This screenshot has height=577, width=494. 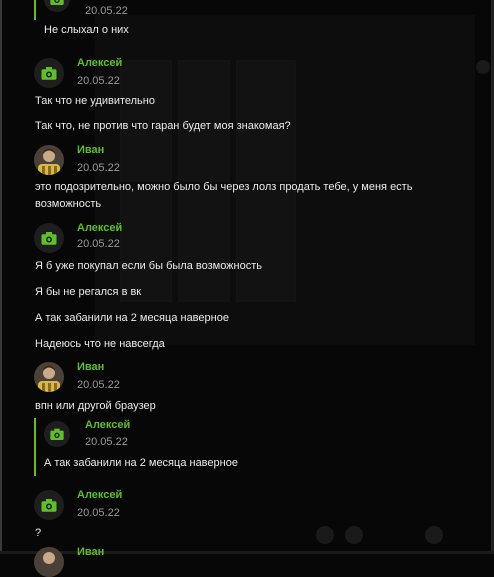 I want to click on message-text: впн или другой браузер, so click(x=95, y=406).